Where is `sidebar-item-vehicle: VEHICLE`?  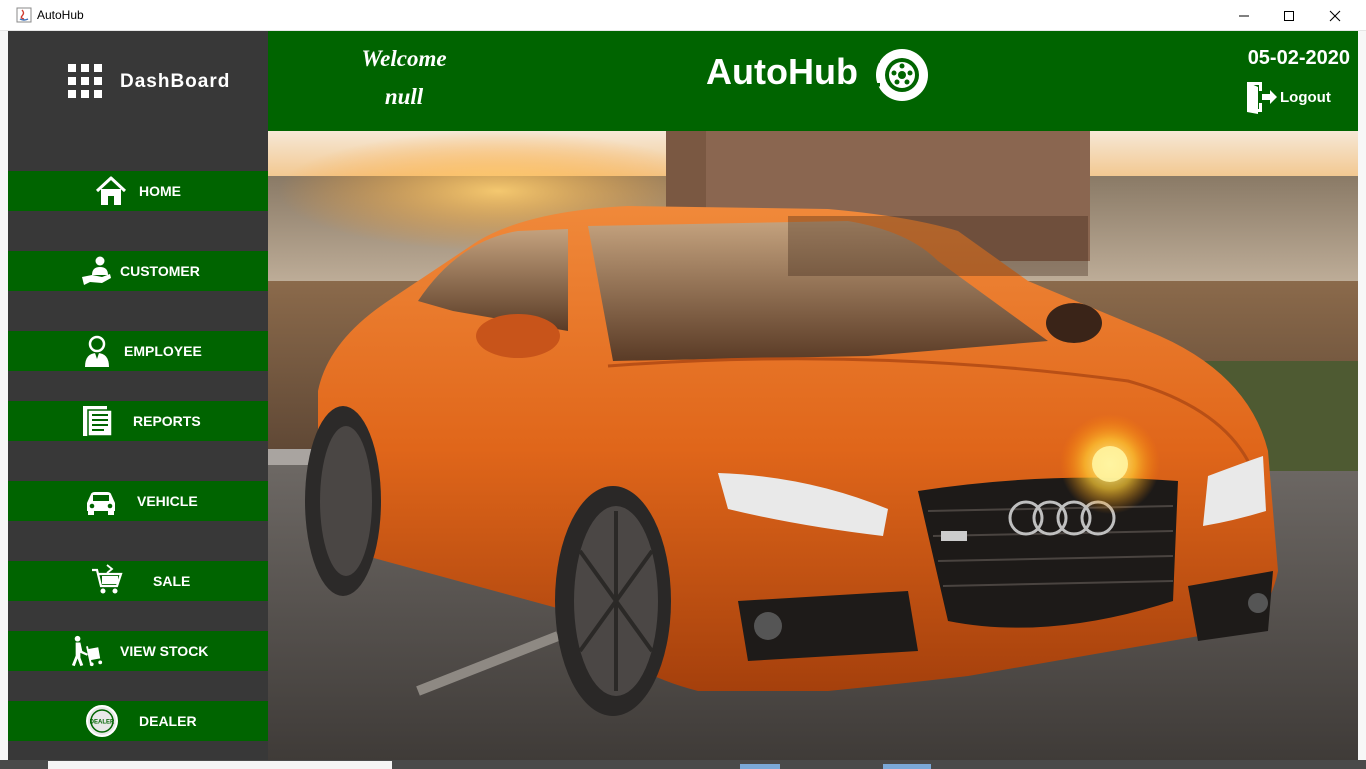
sidebar-item-vehicle: VEHICLE is located at coordinates (138, 501).